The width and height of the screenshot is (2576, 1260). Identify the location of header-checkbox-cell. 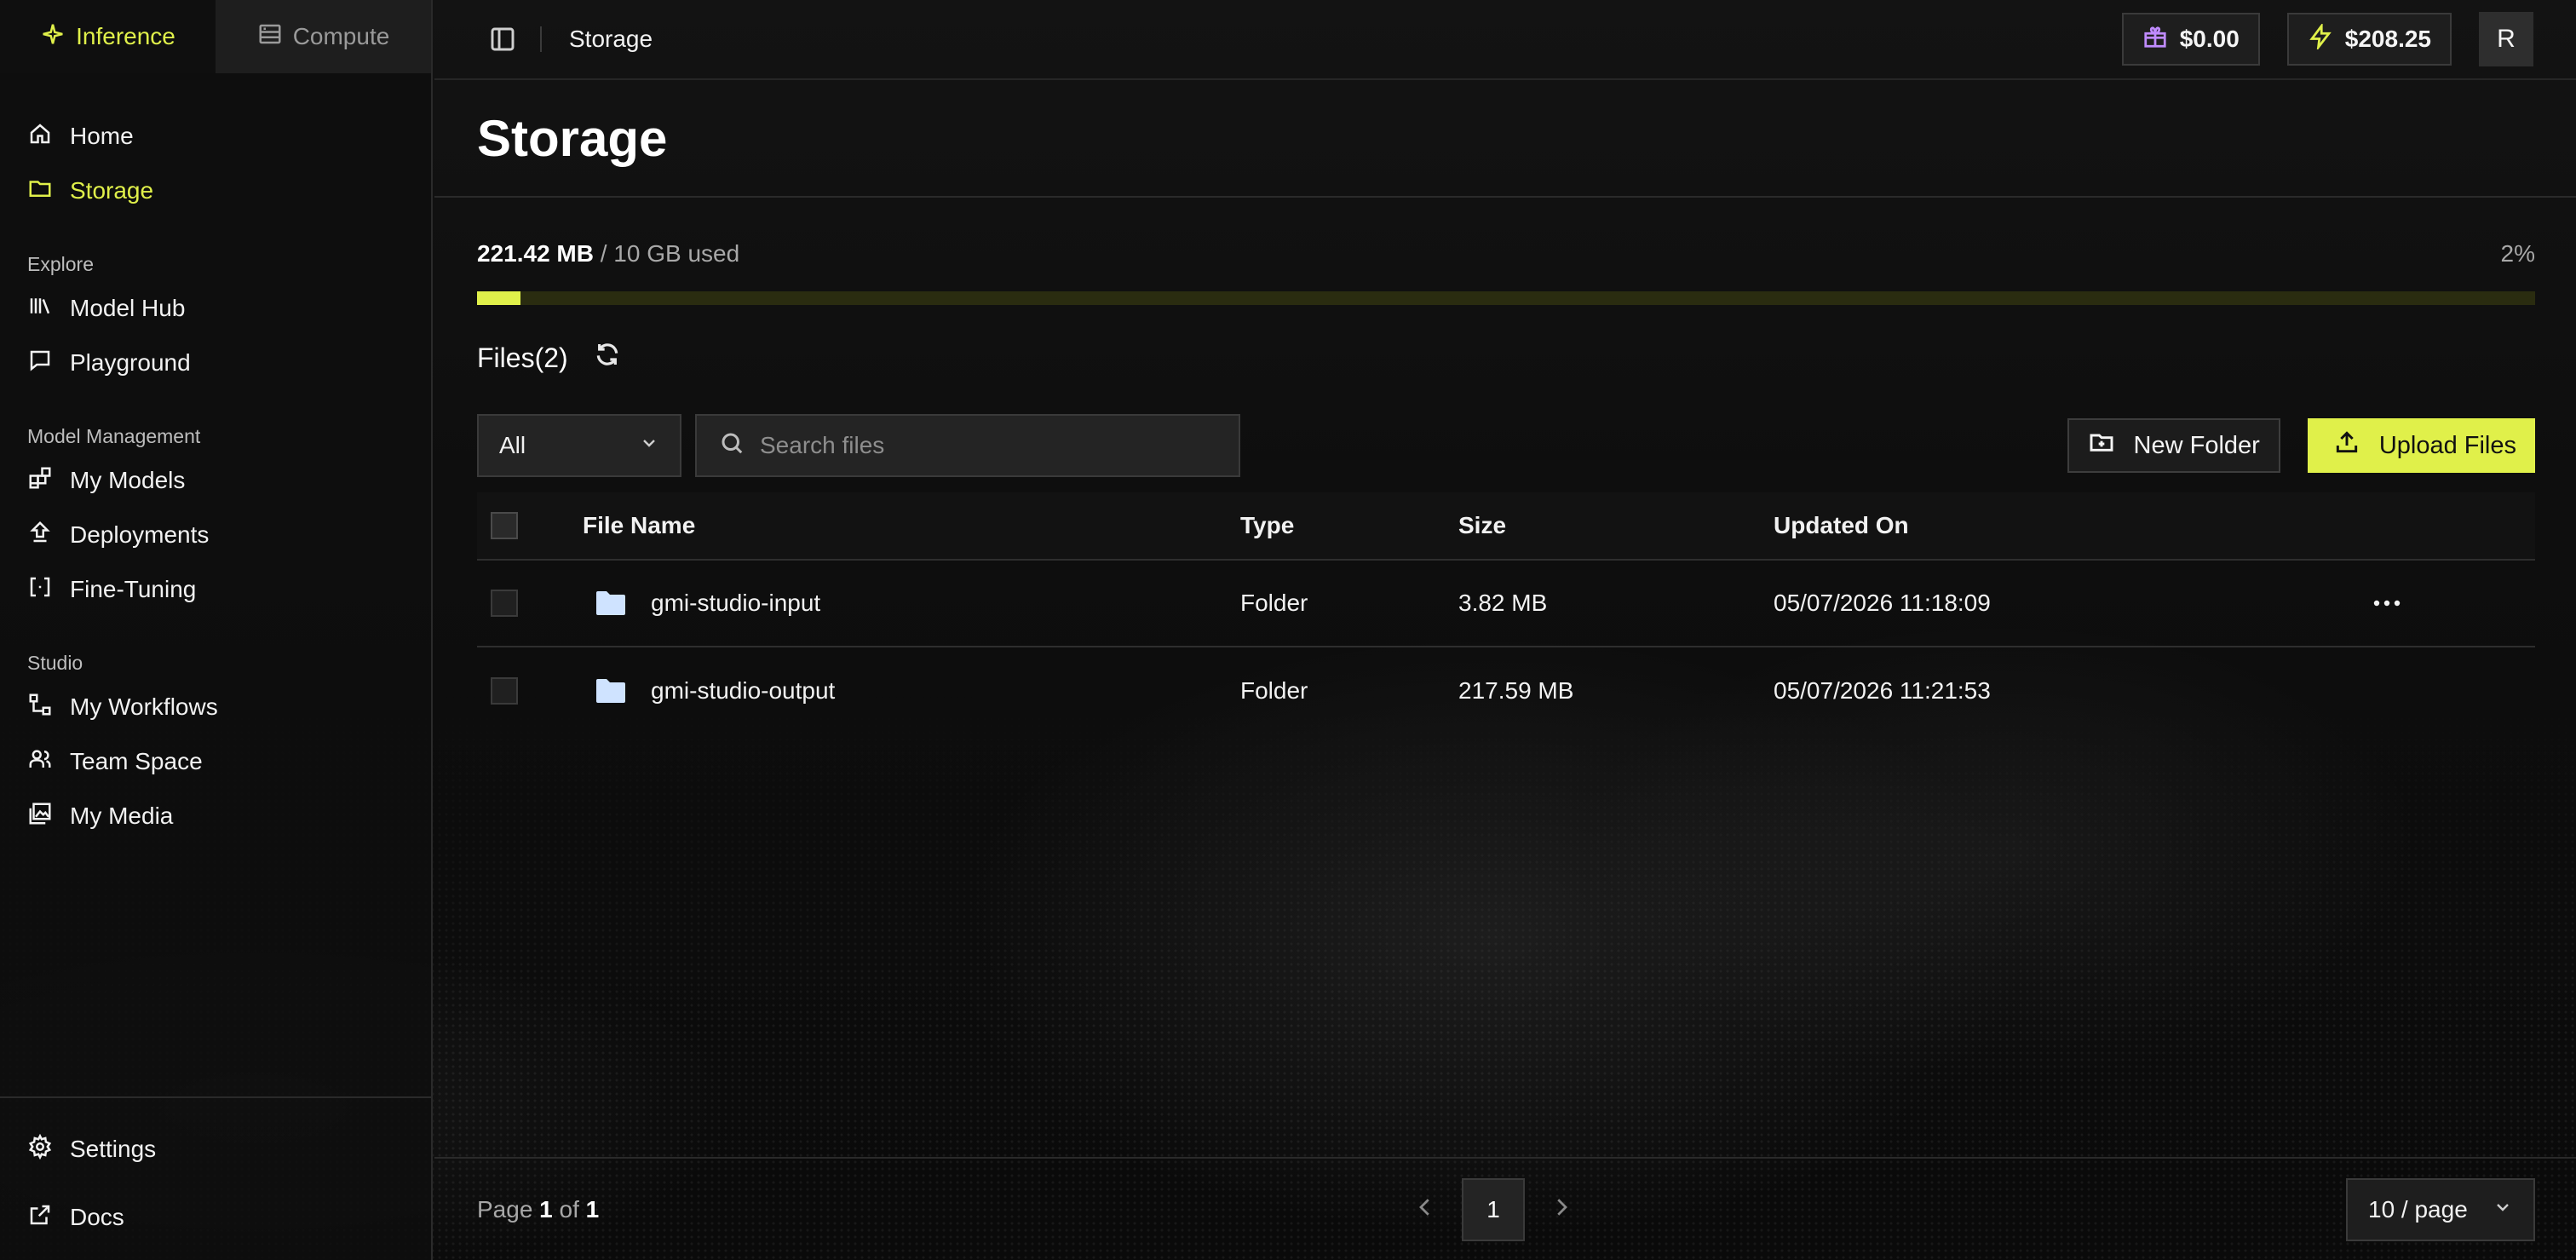
(530, 525).